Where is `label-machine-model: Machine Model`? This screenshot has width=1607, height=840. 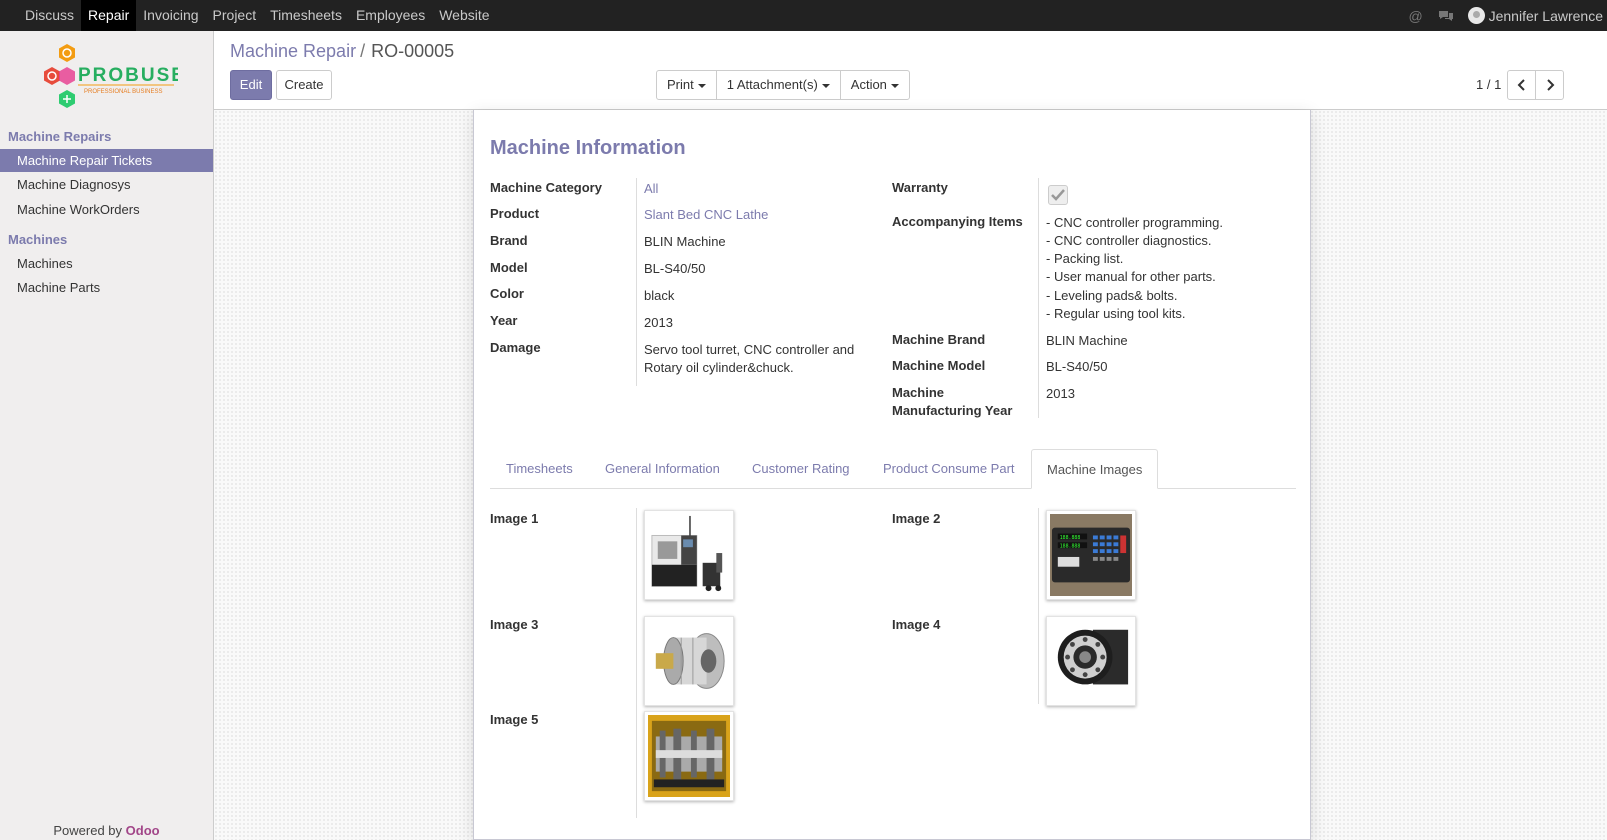
label-machine-model: Machine Model is located at coordinates (939, 365).